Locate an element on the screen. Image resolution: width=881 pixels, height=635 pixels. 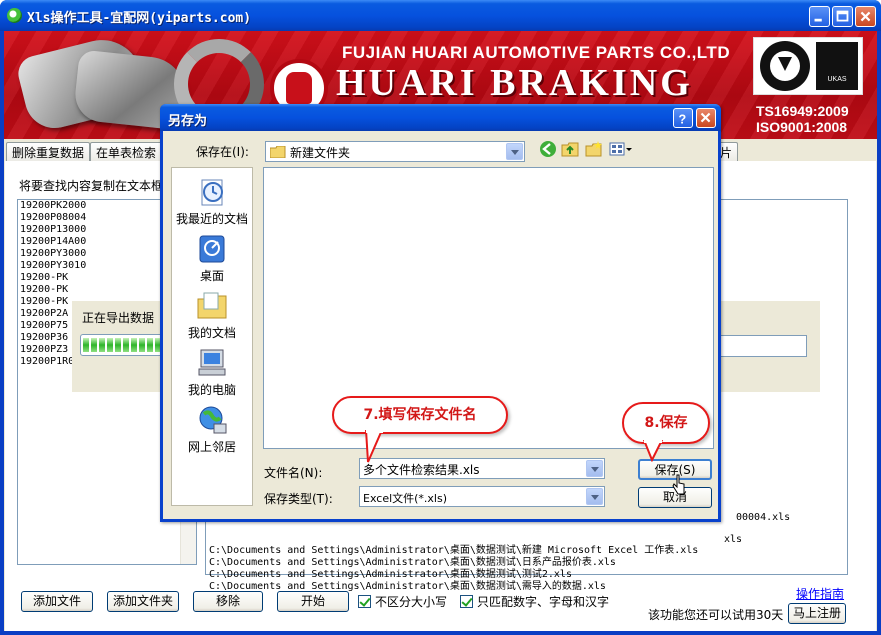
help-icon: ? is located at coordinates (683, 119).